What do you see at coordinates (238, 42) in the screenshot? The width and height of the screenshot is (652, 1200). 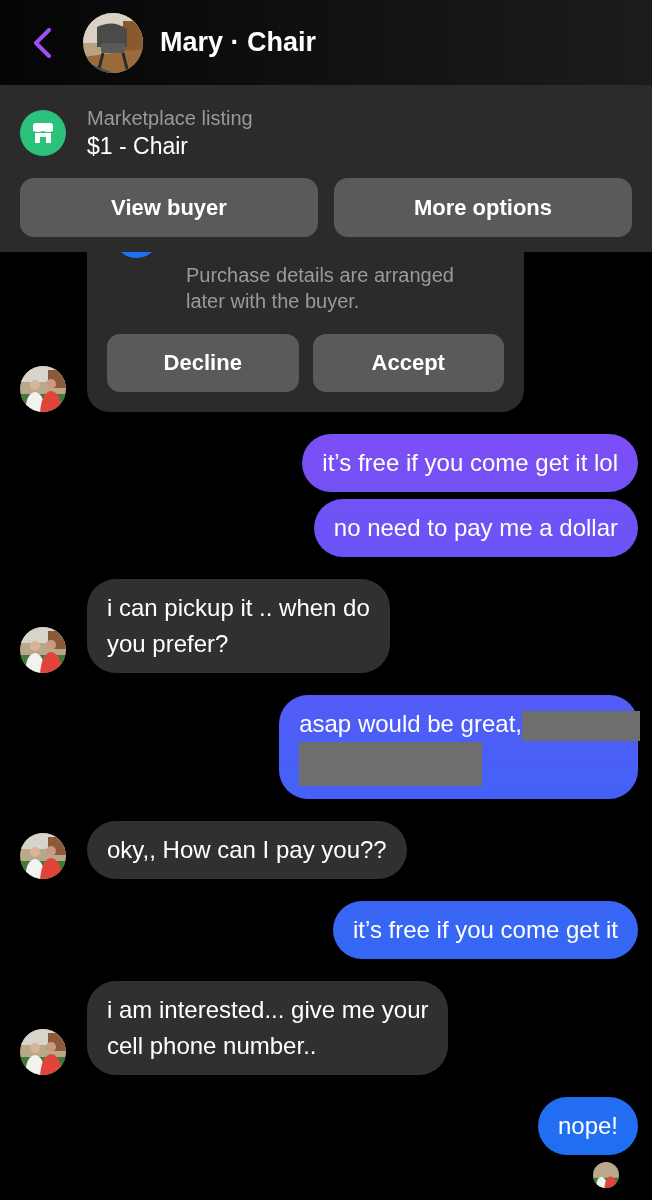 I see `conversation-title: Mary · Chair` at bounding box center [238, 42].